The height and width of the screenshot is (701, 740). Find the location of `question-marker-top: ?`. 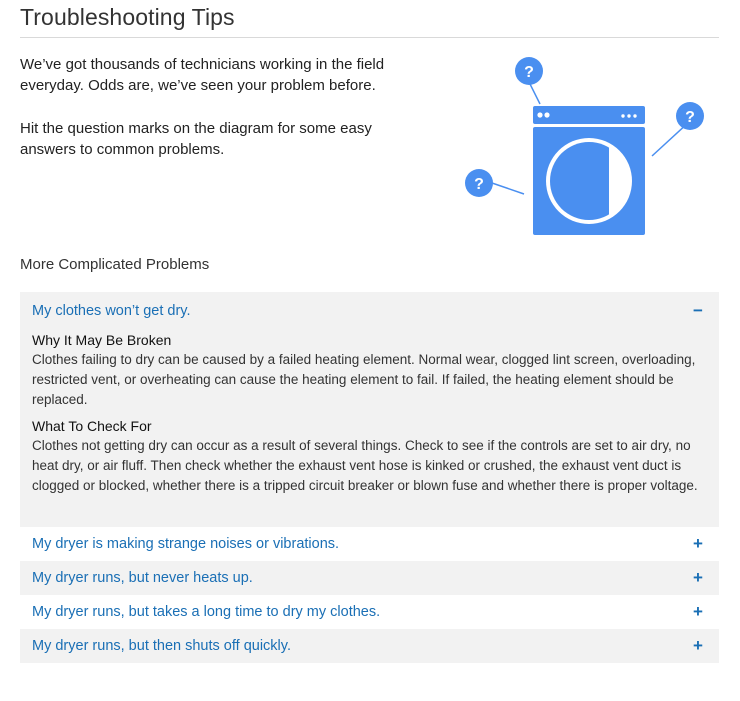

question-marker-top: ? is located at coordinates (529, 71).